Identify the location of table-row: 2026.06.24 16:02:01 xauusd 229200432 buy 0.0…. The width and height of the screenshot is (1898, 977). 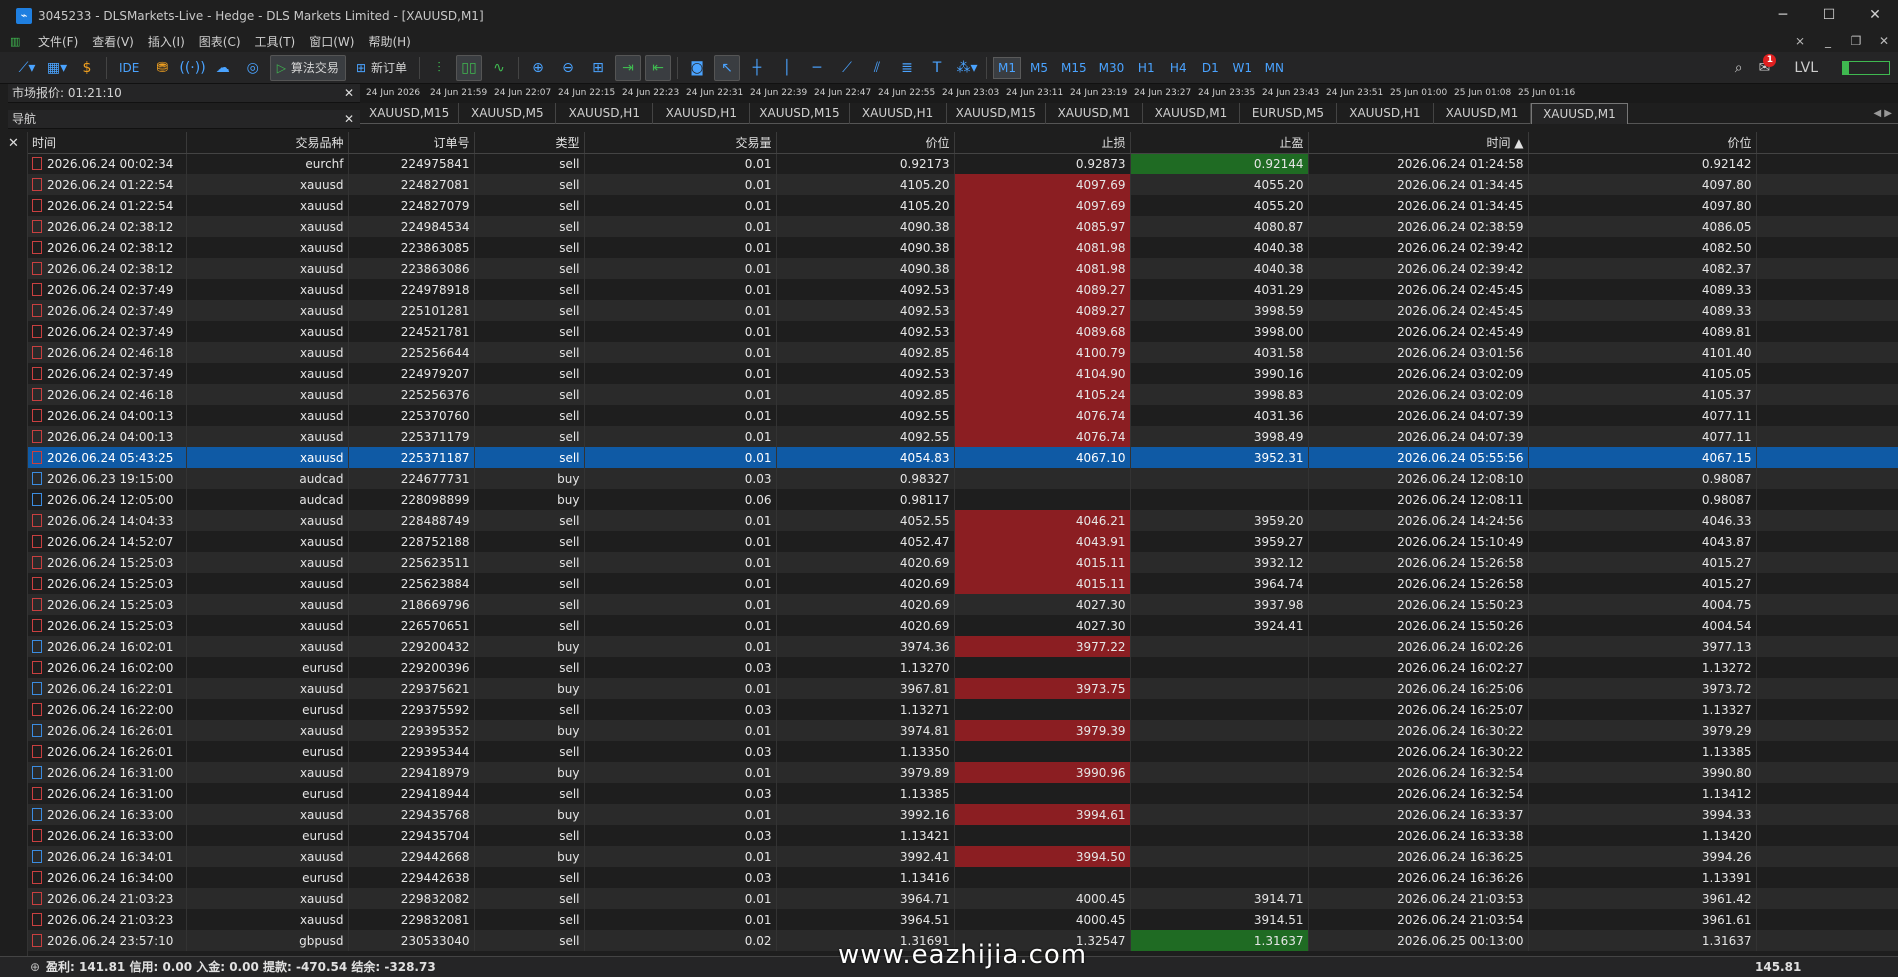
(963, 646).